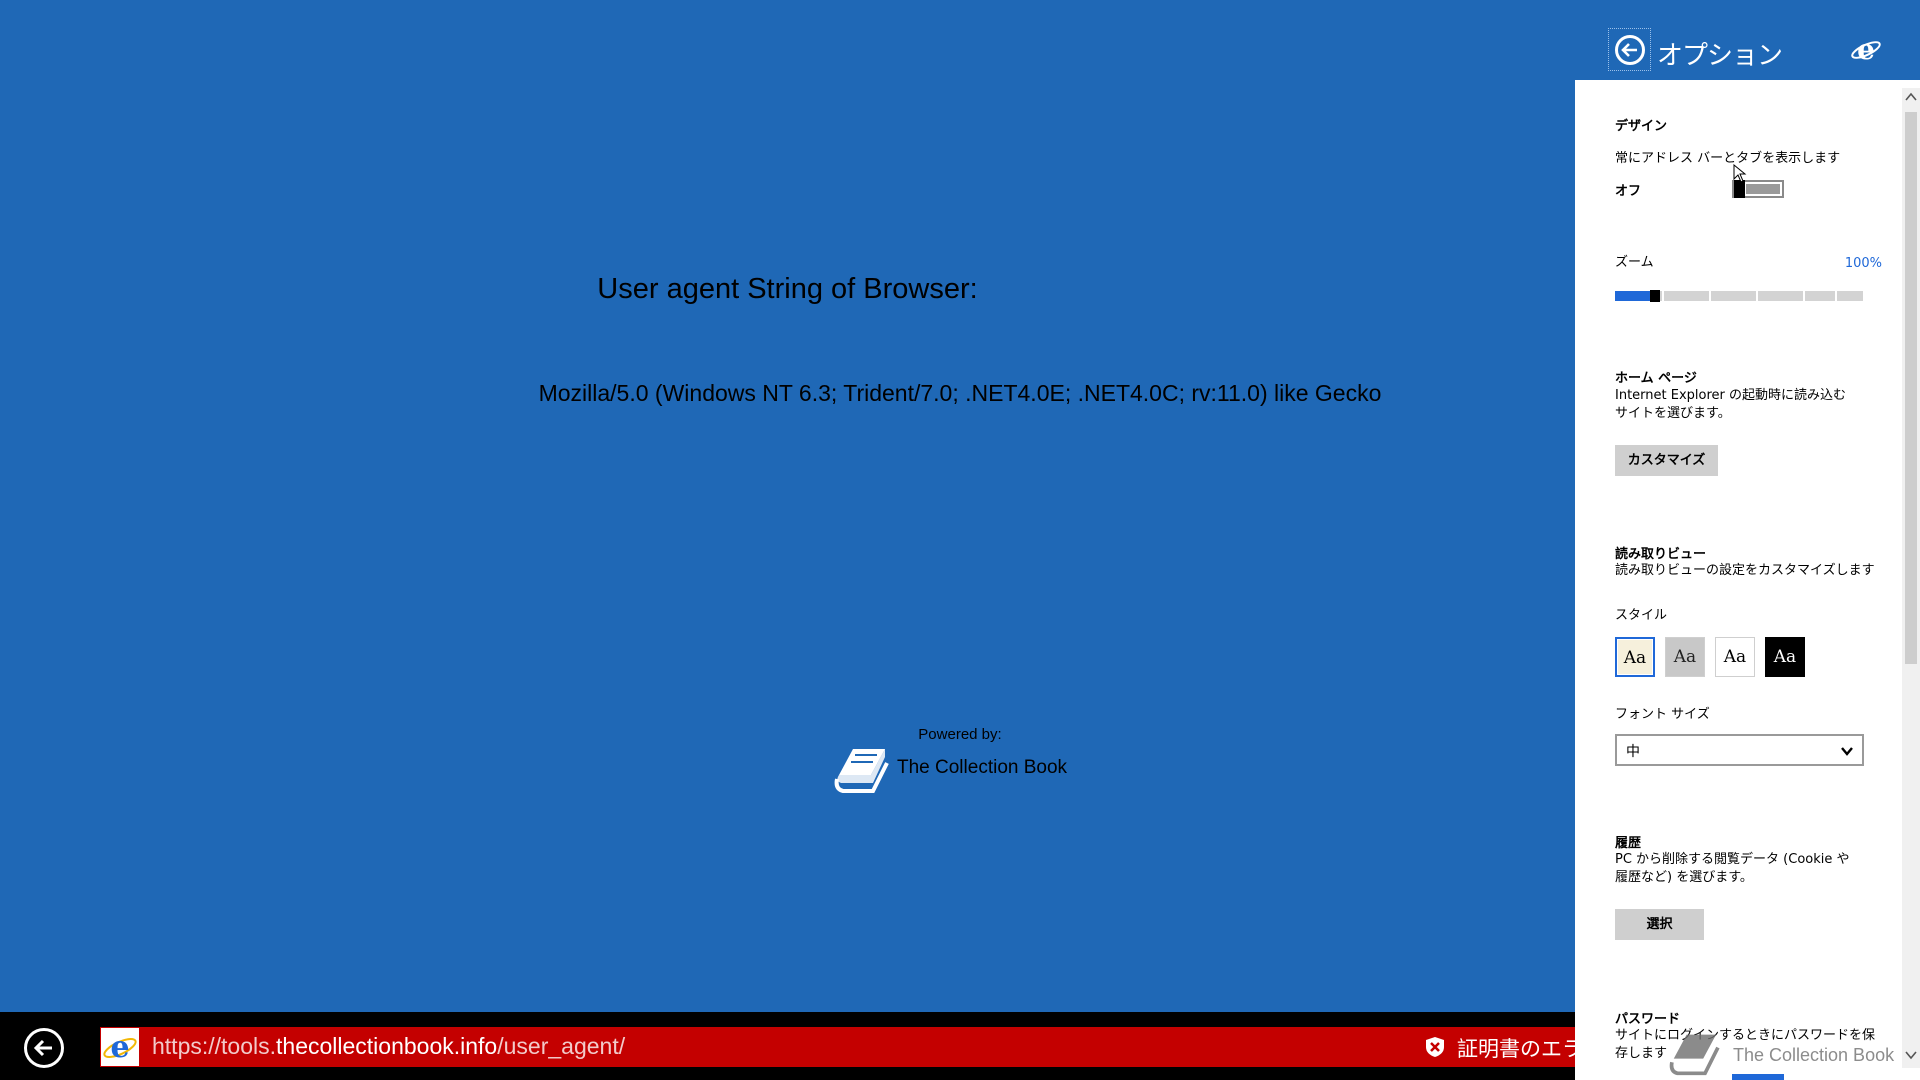  Describe the element at coordinates (1745, 570) in the screenshot. I see `reading-view-desc: 読み取りビューの設定をカスタマイズします` at that location.